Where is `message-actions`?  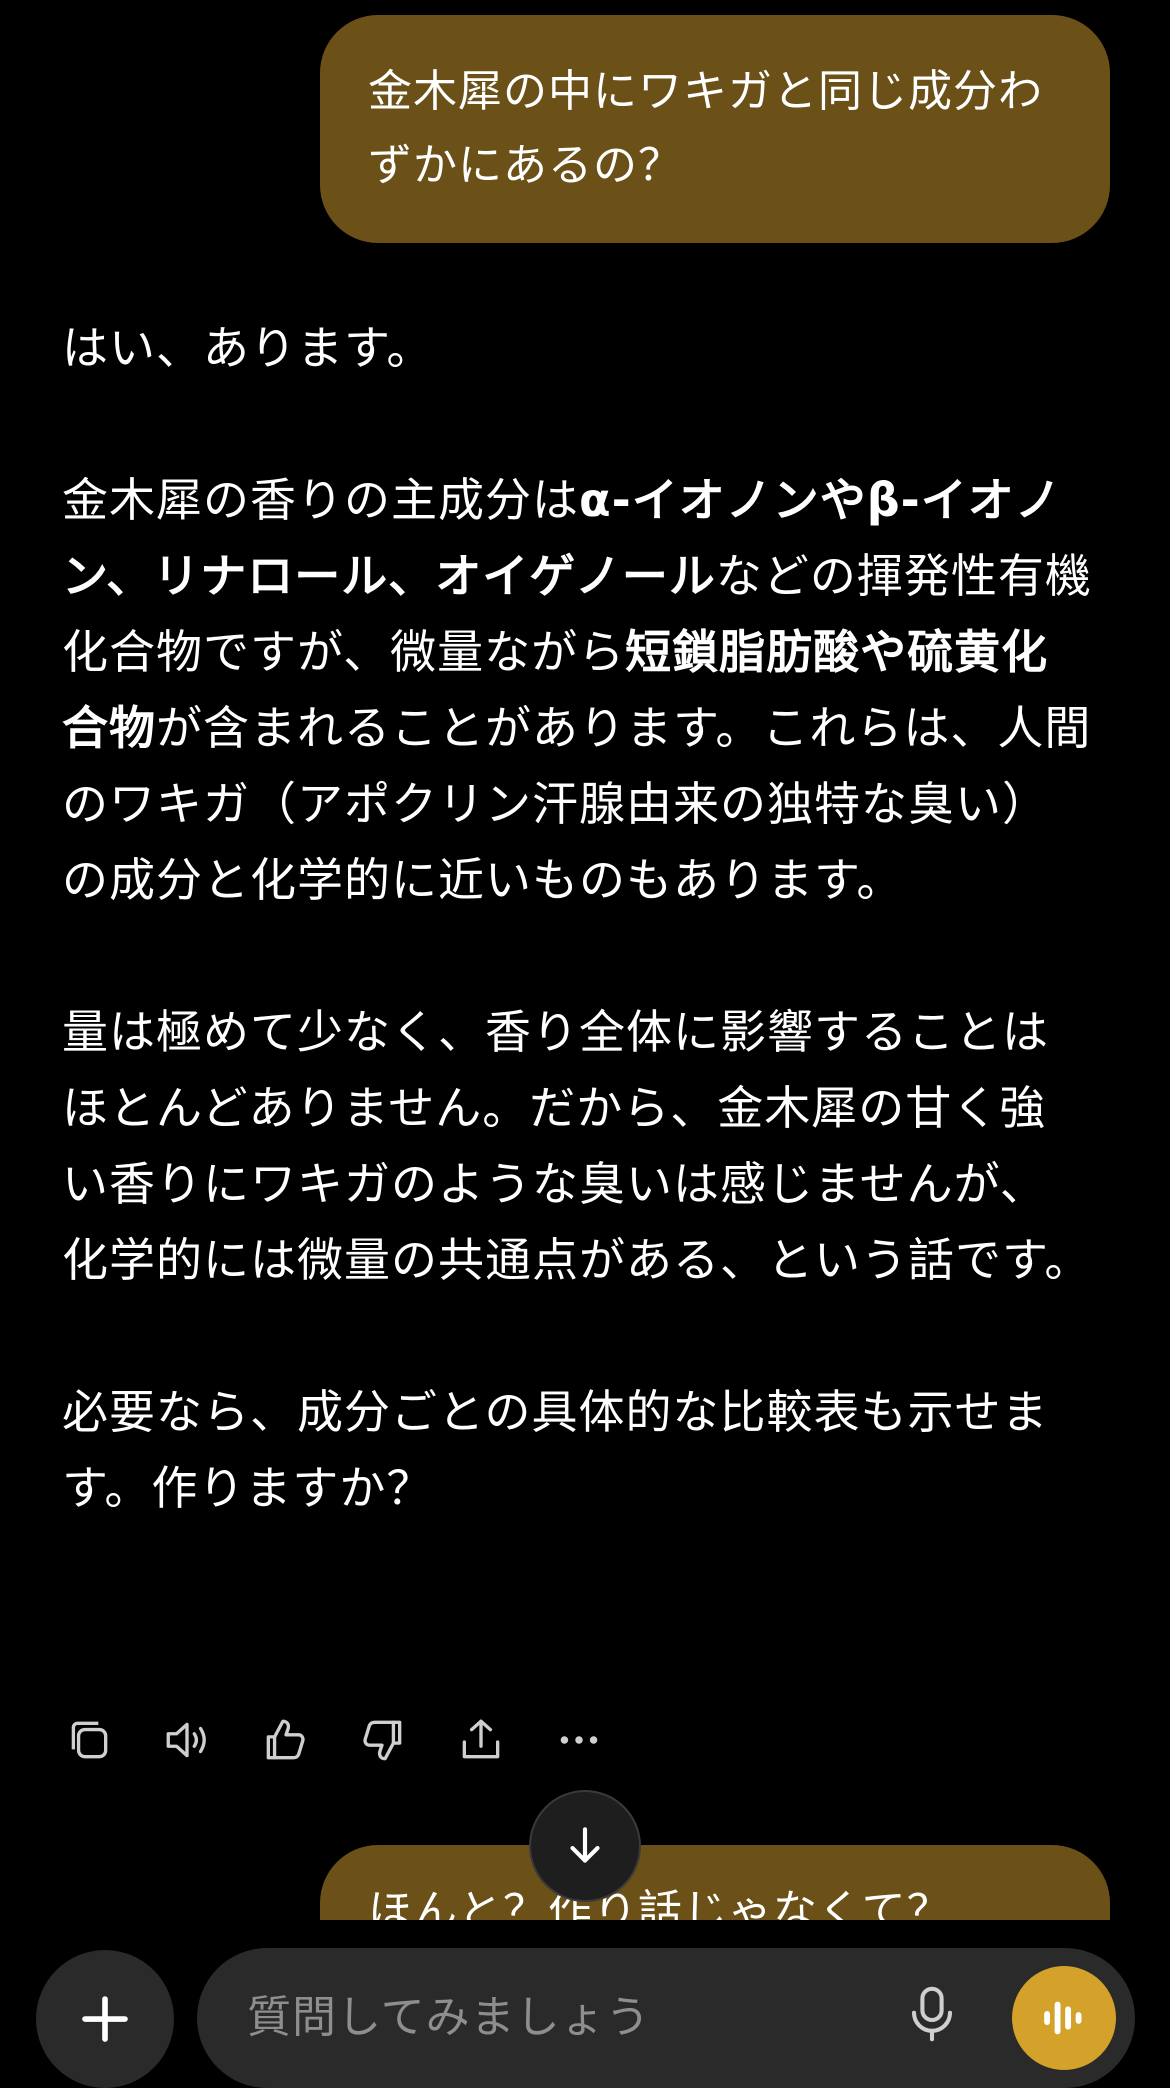 message-actions is located at coordinates (334, 1740).